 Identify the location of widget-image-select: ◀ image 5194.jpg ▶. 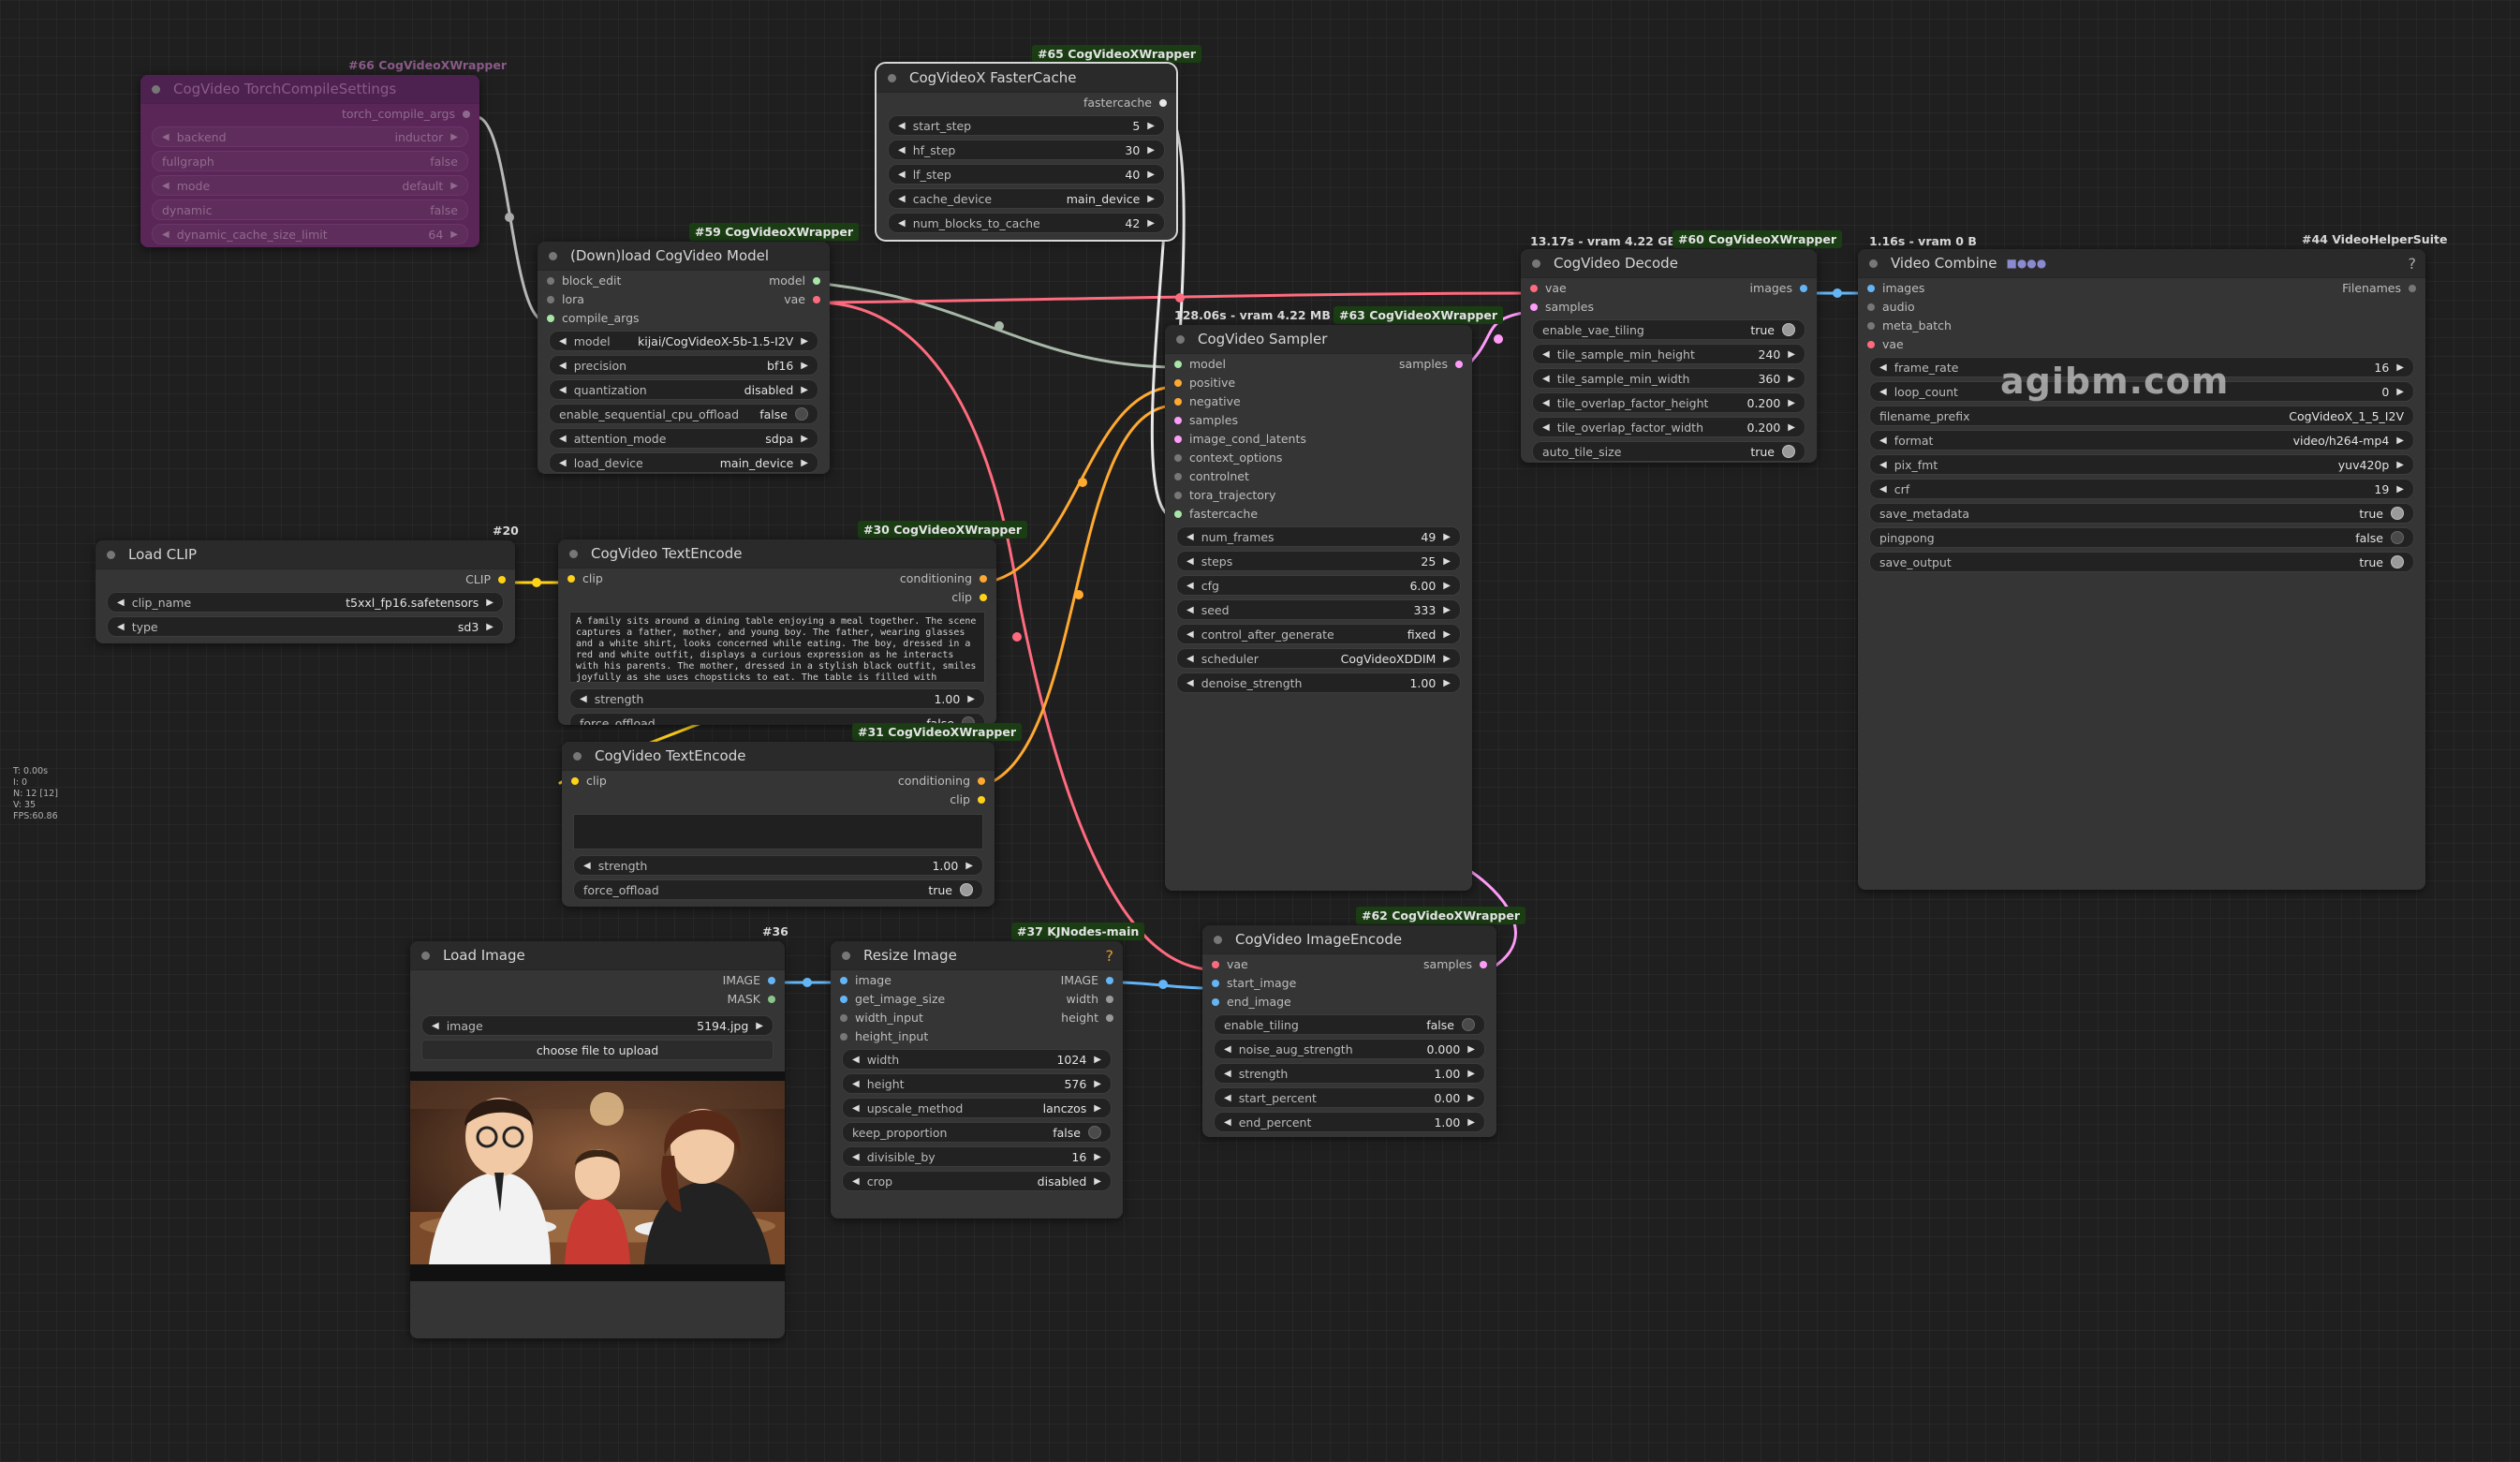
(598, 1025).